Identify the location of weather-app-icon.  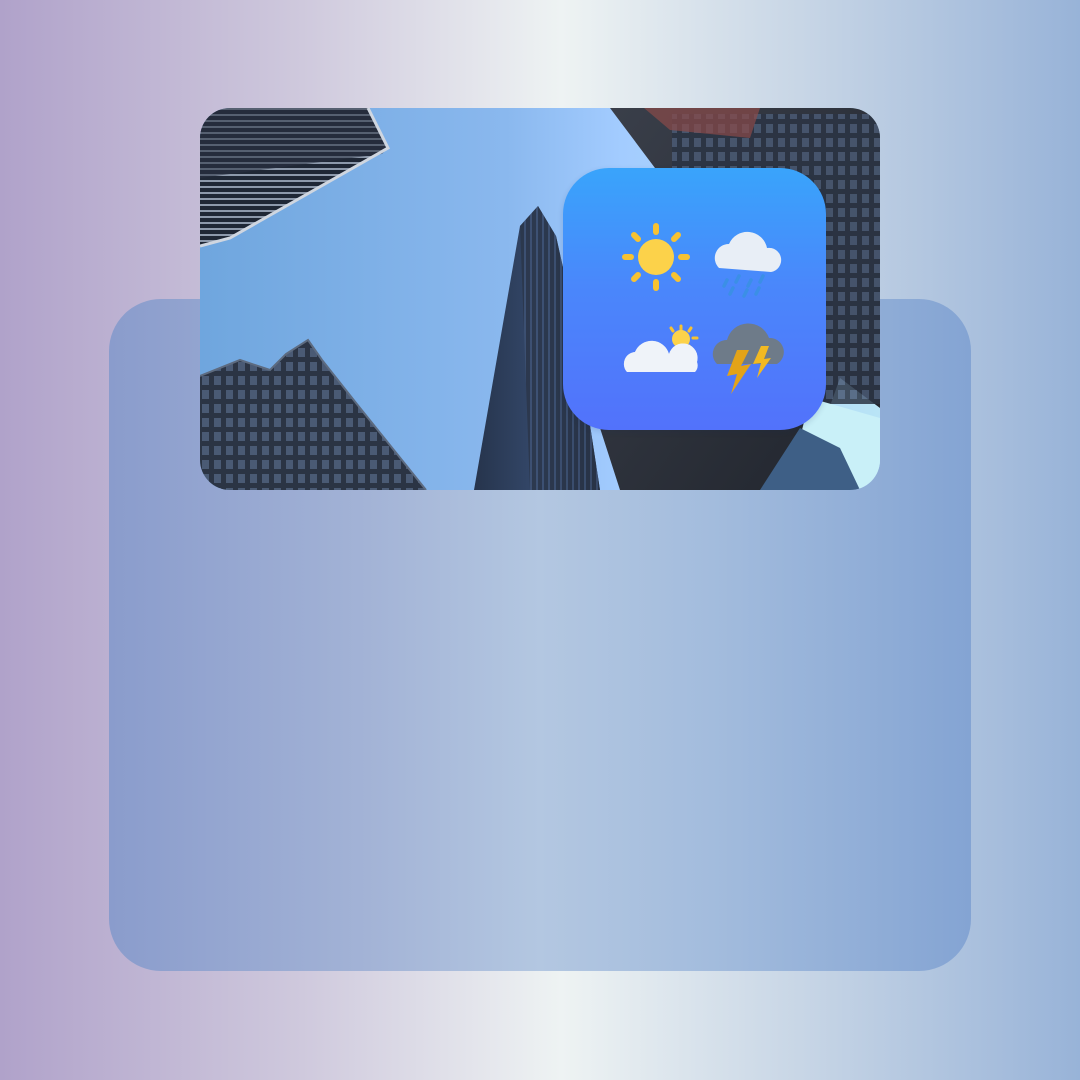
(694, 299).